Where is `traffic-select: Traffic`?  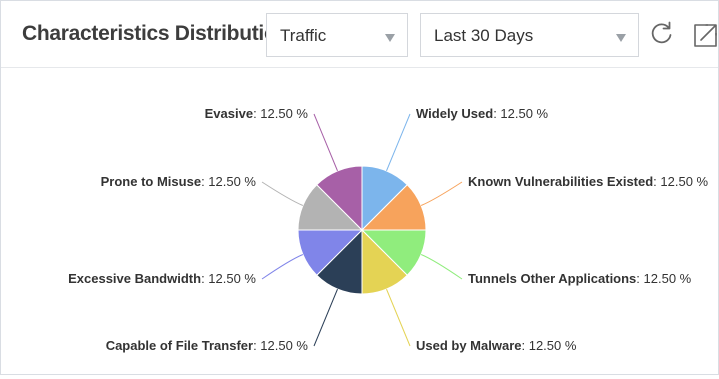
traffic-select: Traffic is located at coordinates (337, 35).